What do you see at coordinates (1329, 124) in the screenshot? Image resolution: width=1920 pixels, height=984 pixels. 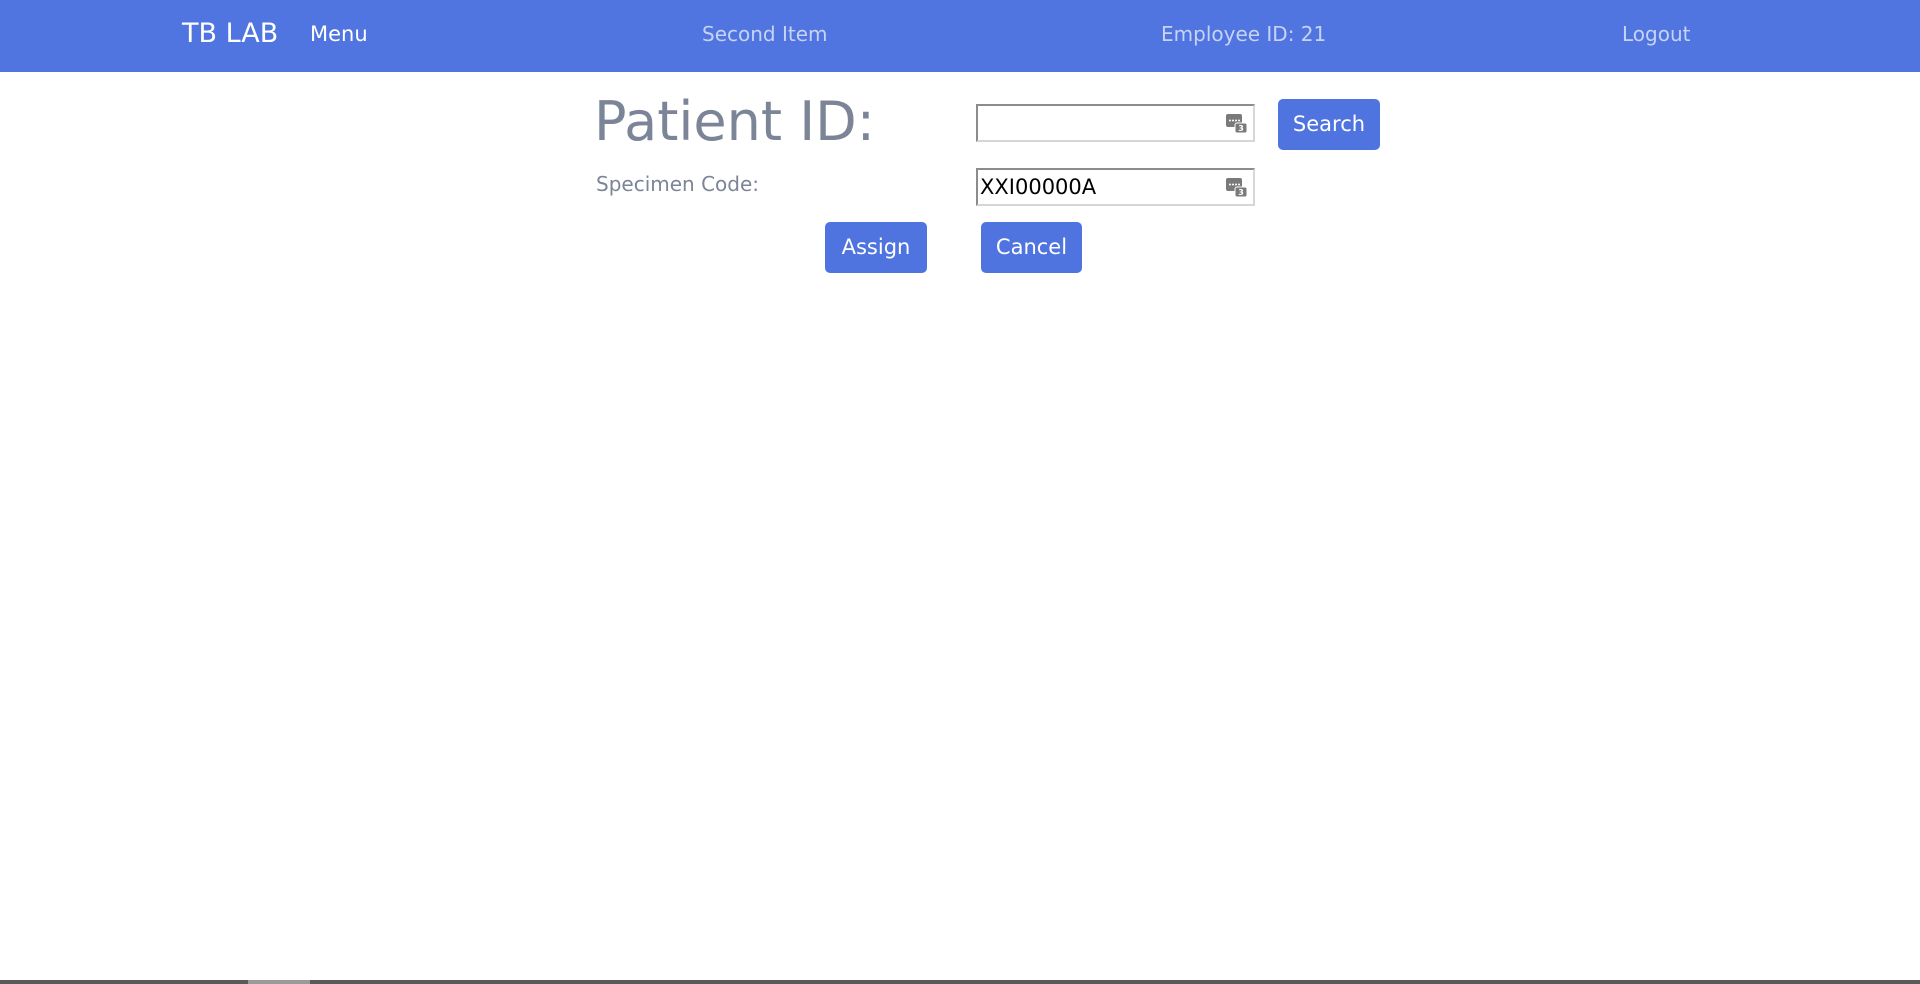 I see `search-button: Search` at bounding box center [1329, 124].